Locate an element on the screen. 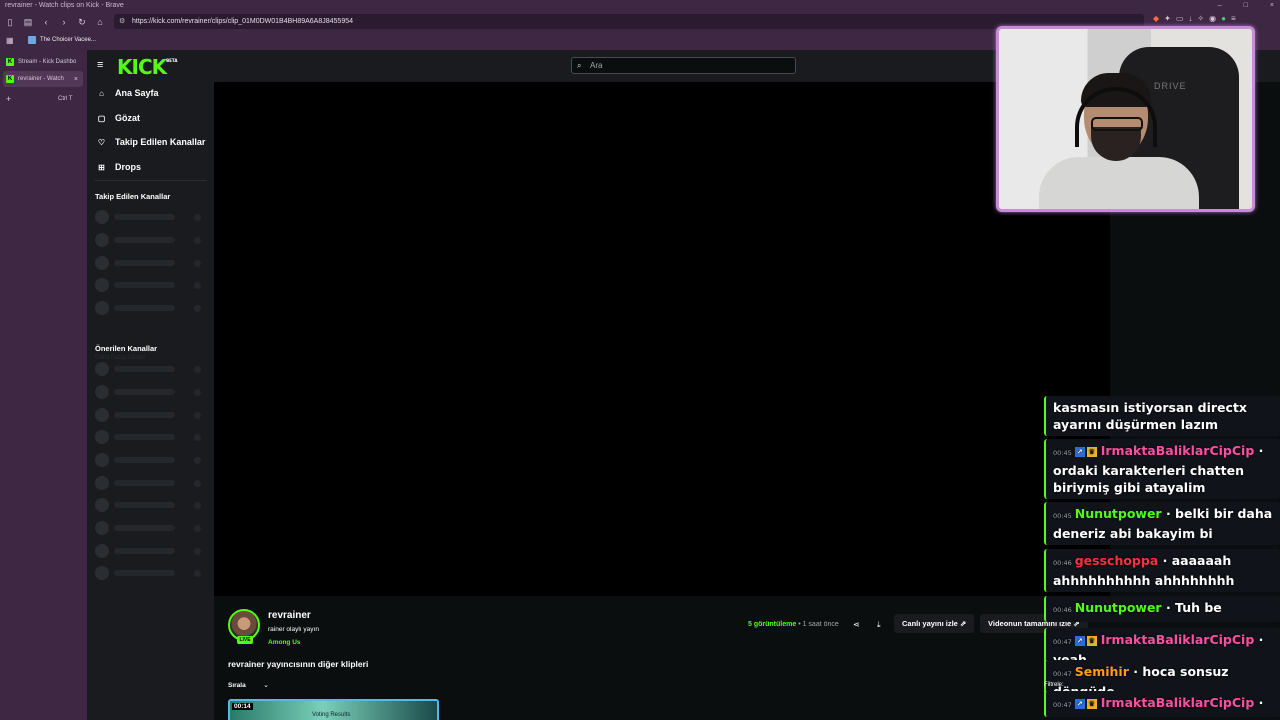  sidebar-item-drops: ⊞ Drops is located at coordinates (119, 167).